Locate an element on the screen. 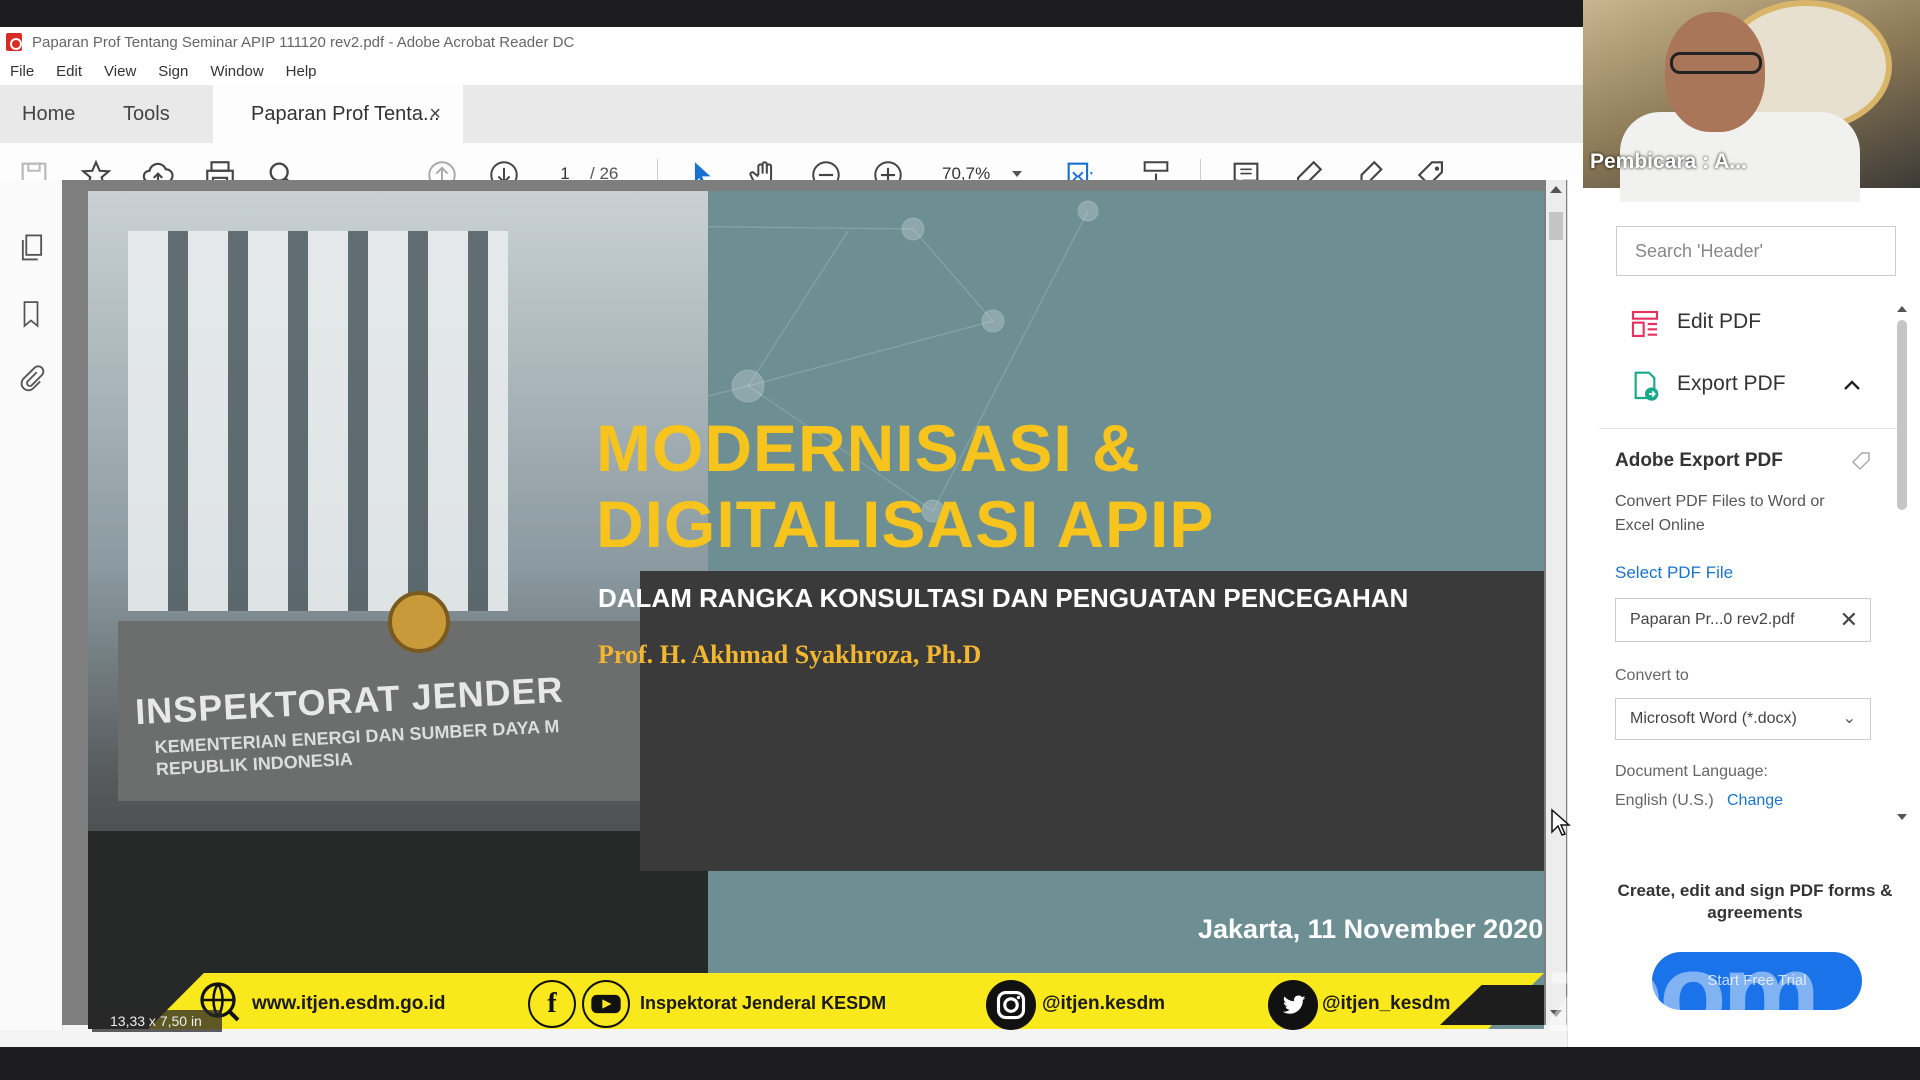 The image size is (1920, 1080). menu-view: View is located at coordinates (120, 71).